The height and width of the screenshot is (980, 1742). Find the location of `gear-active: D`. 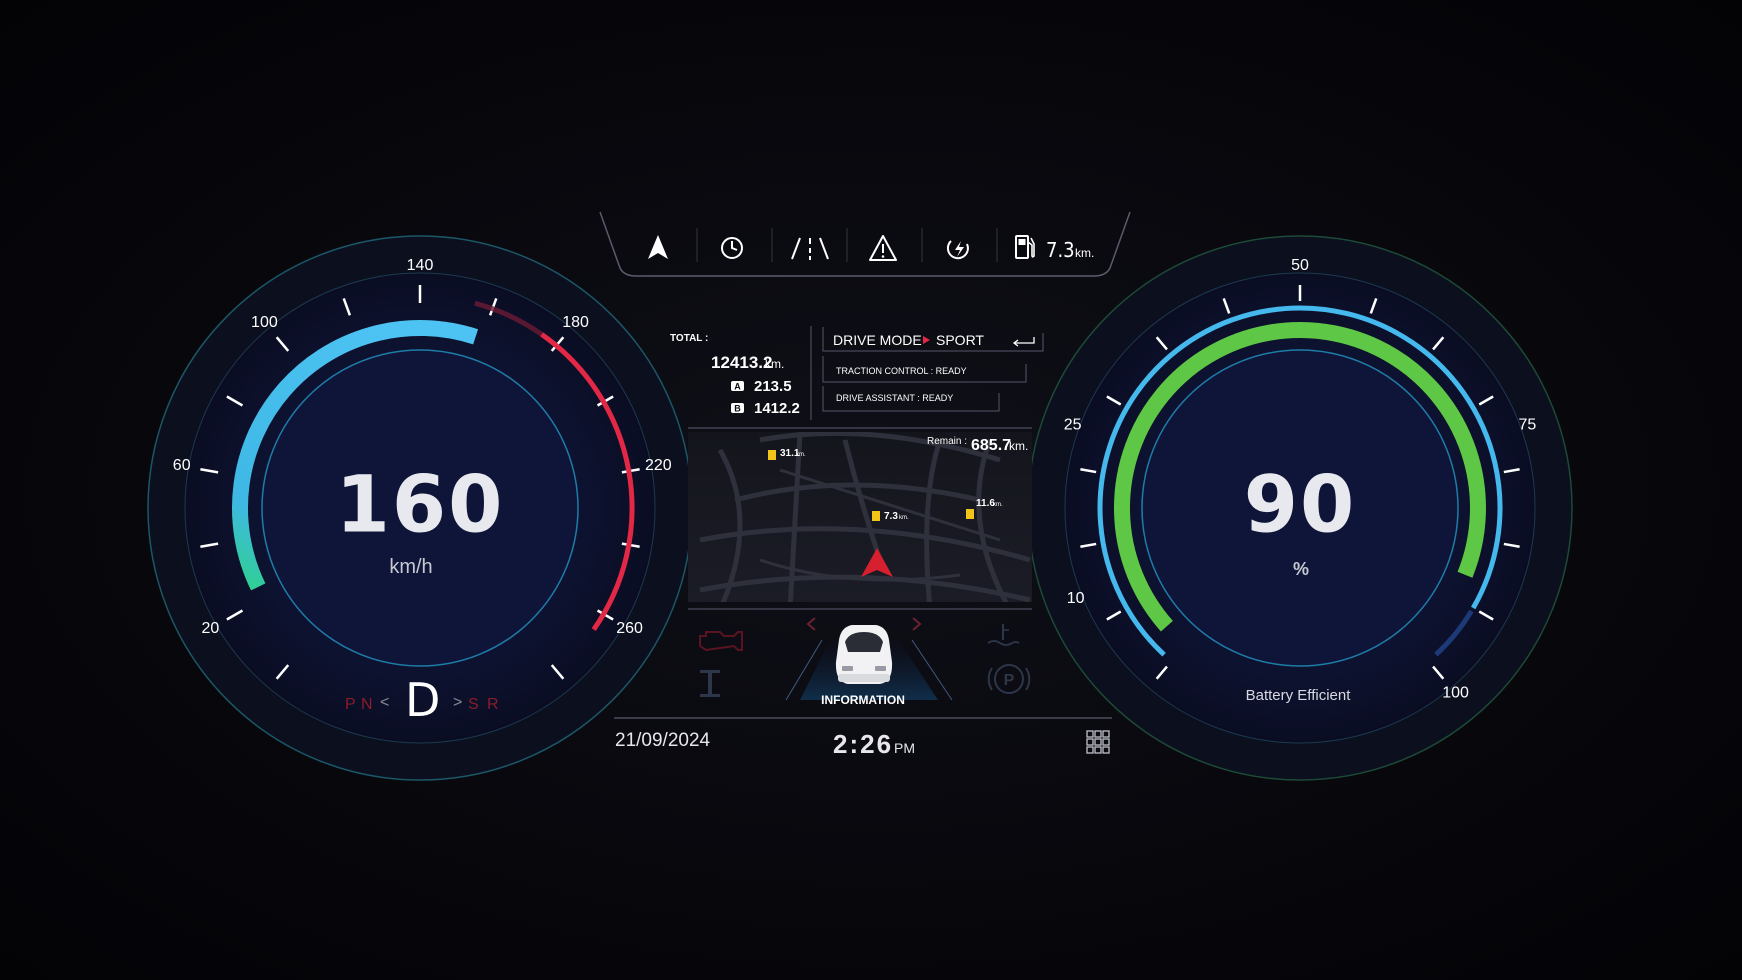

gear-active: D is located at coordinates (422, 700).